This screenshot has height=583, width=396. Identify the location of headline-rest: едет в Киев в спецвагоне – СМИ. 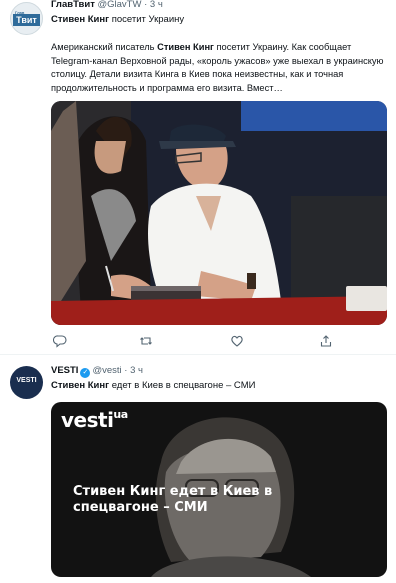
(182, 385).